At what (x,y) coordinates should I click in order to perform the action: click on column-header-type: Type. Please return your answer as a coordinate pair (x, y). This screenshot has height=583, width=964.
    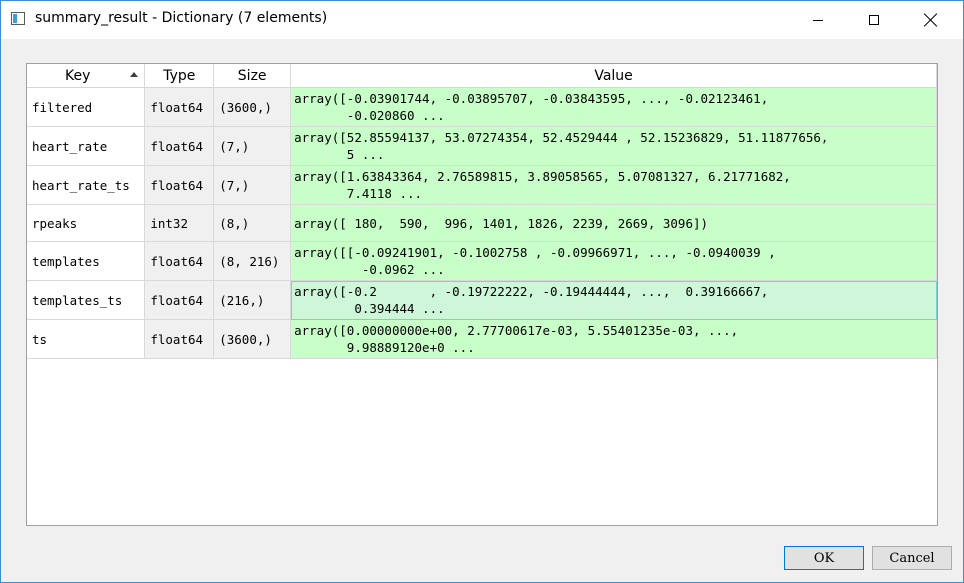
    Looking at the image, I should click on (179, 76).